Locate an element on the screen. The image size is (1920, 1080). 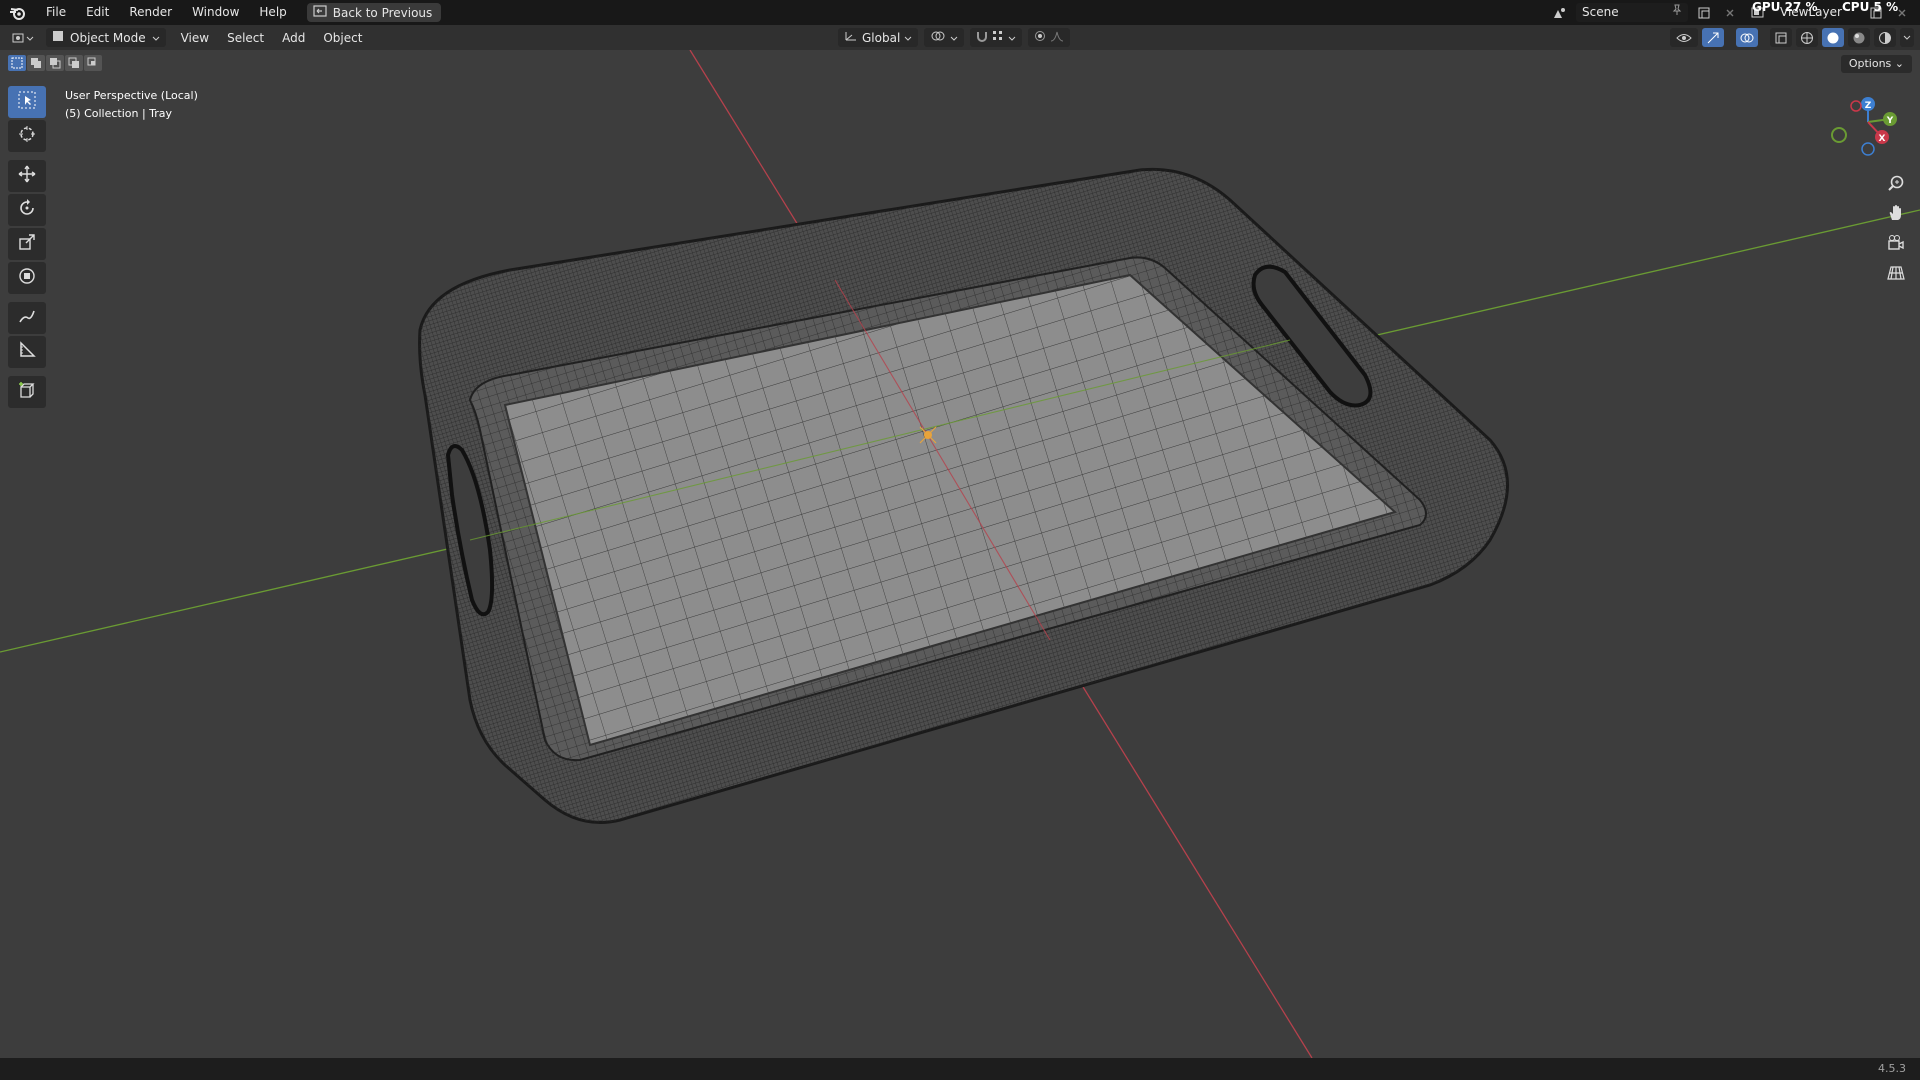
select-set-icon is located at coordinates (17, 63).